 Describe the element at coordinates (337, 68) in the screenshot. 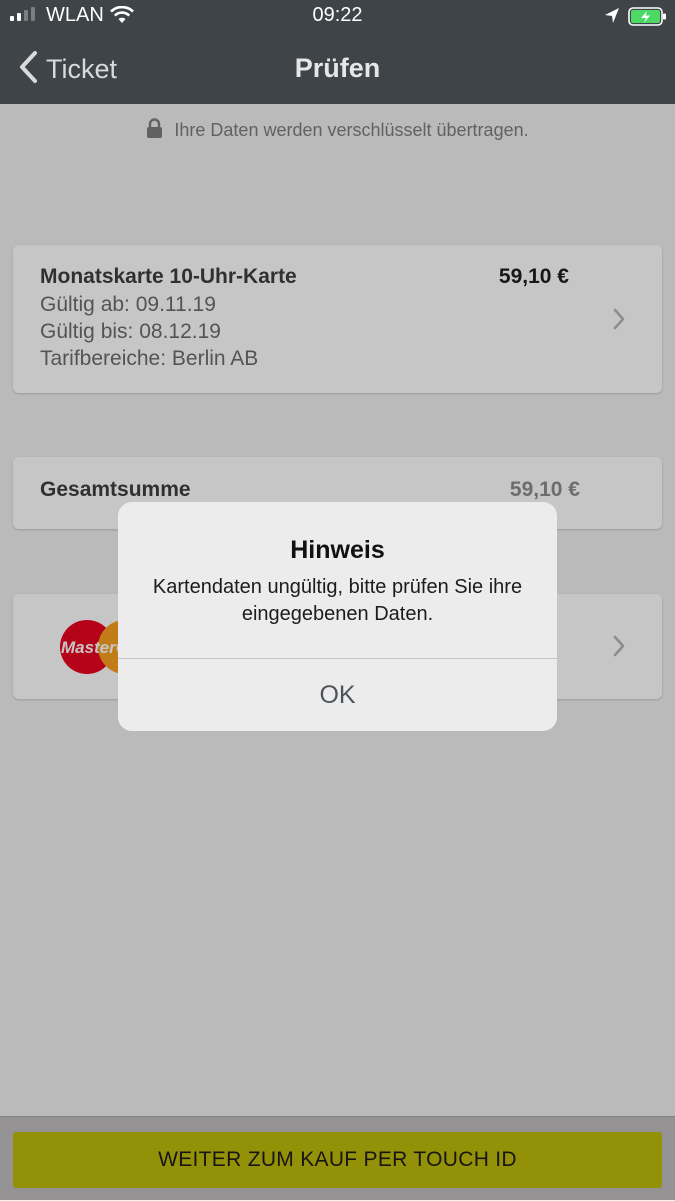

I see `page-title: Prüfen` at that location.